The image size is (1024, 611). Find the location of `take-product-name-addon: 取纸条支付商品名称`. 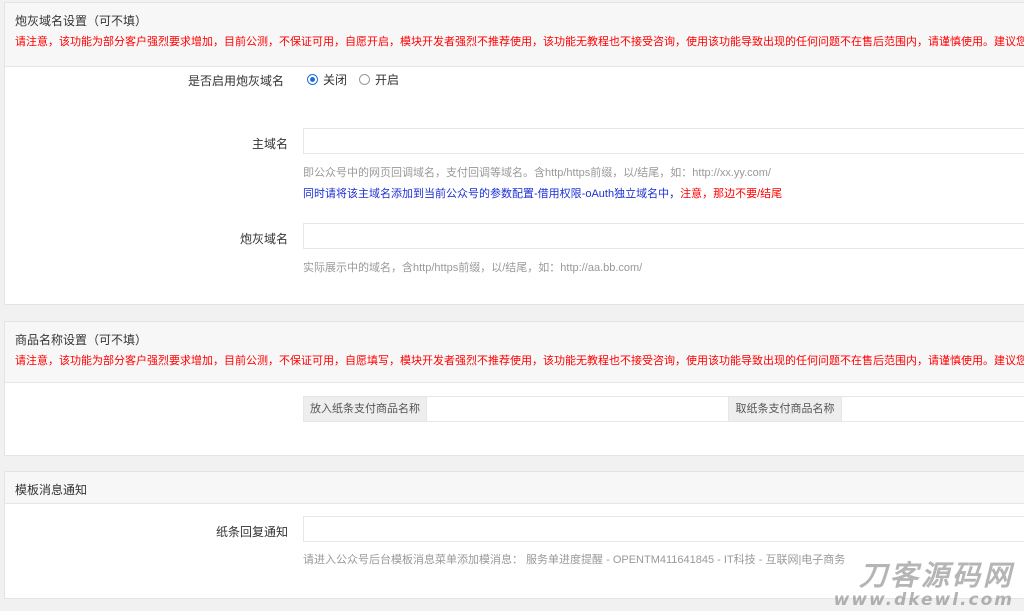

take-product-name-addon: 取纸条支付商品名称 is located at coordinates (785, 409).